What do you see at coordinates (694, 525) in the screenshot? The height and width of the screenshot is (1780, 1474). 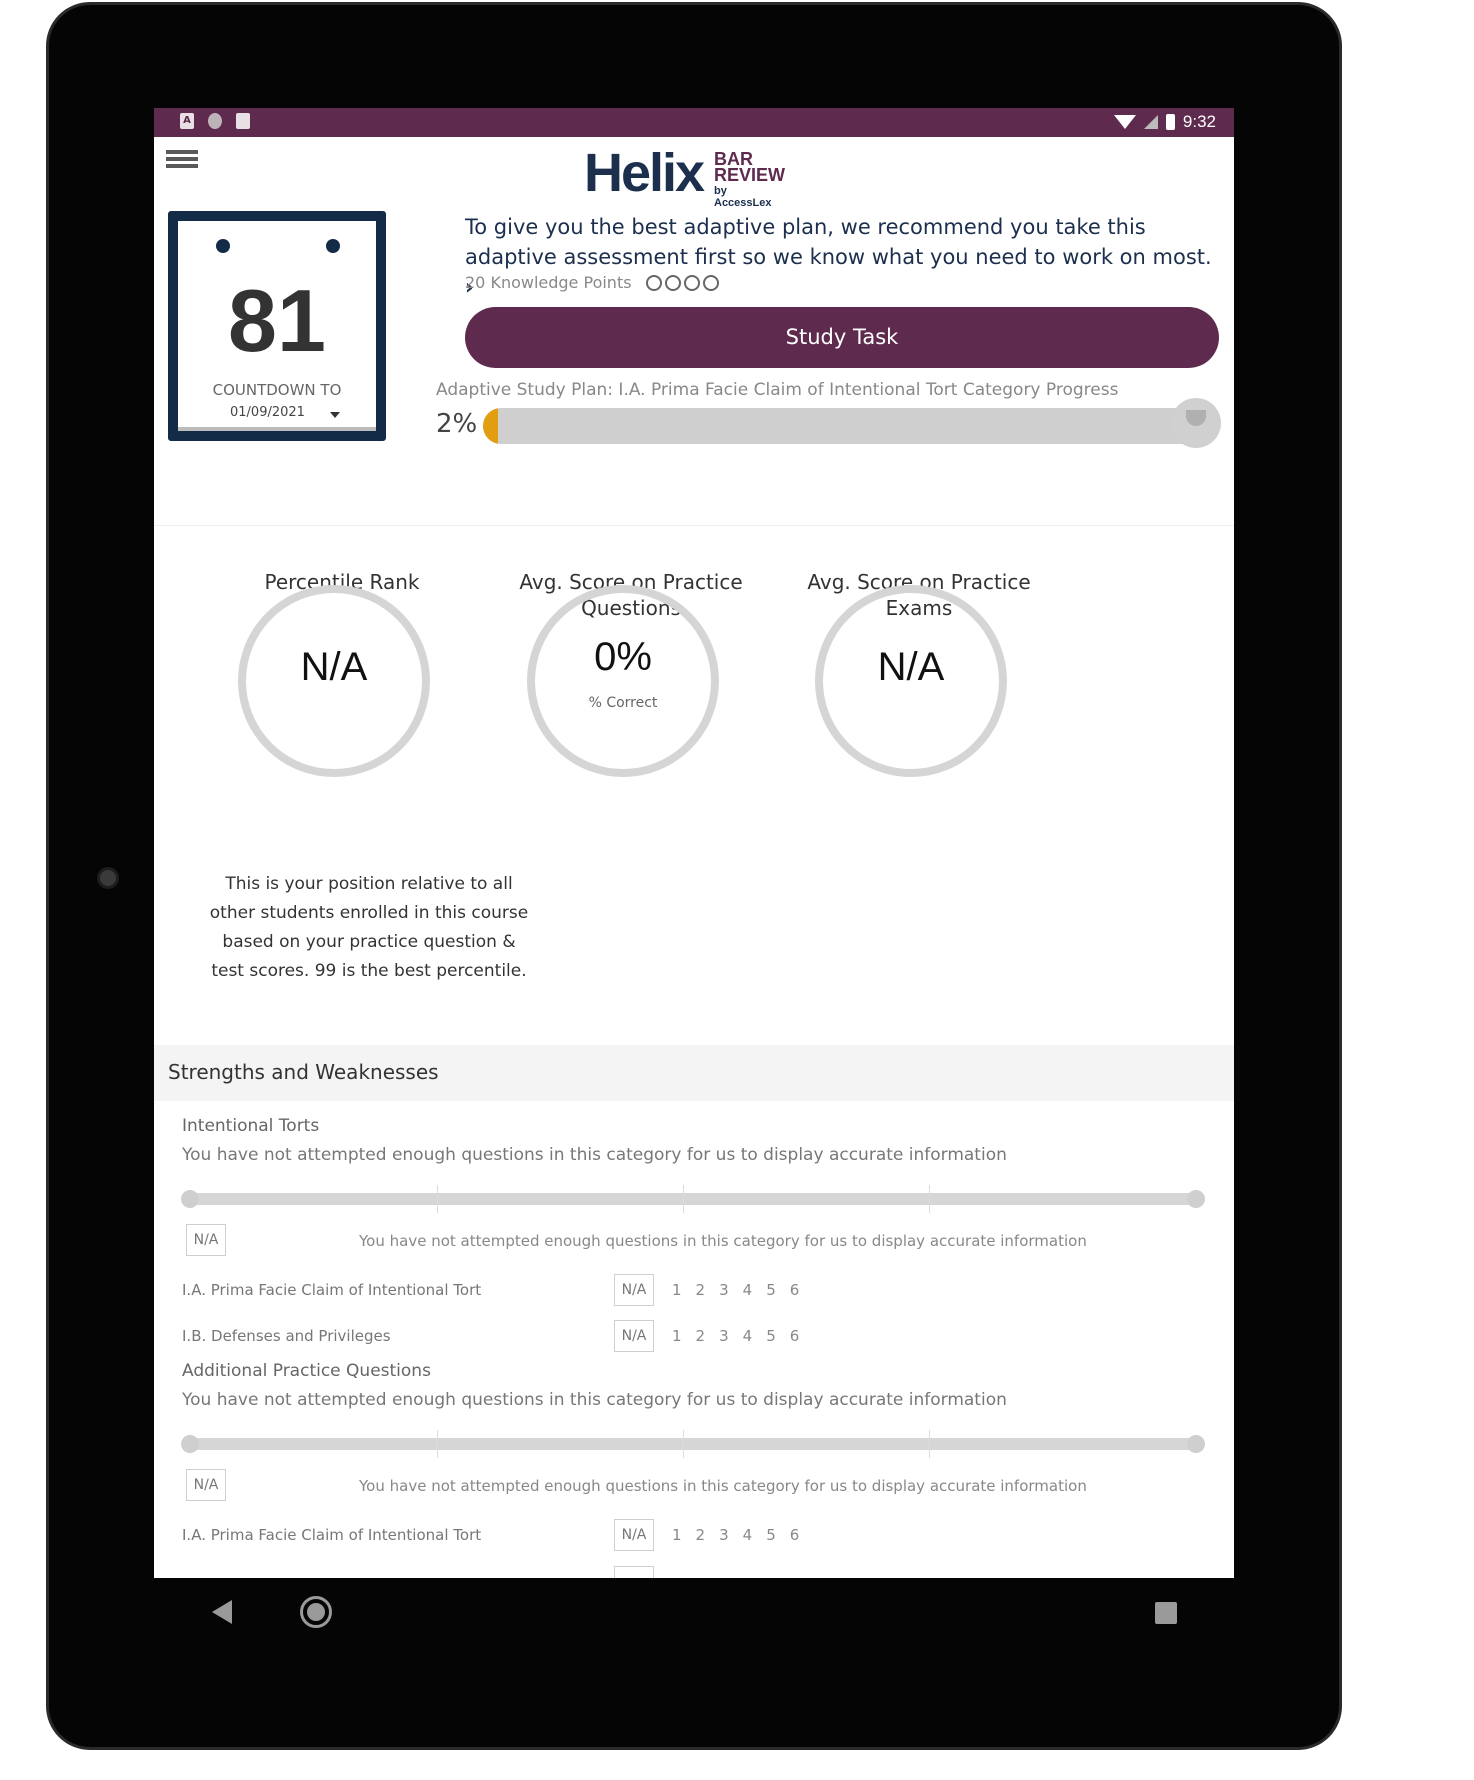 I see `divider` at bounding box center [694, 525].